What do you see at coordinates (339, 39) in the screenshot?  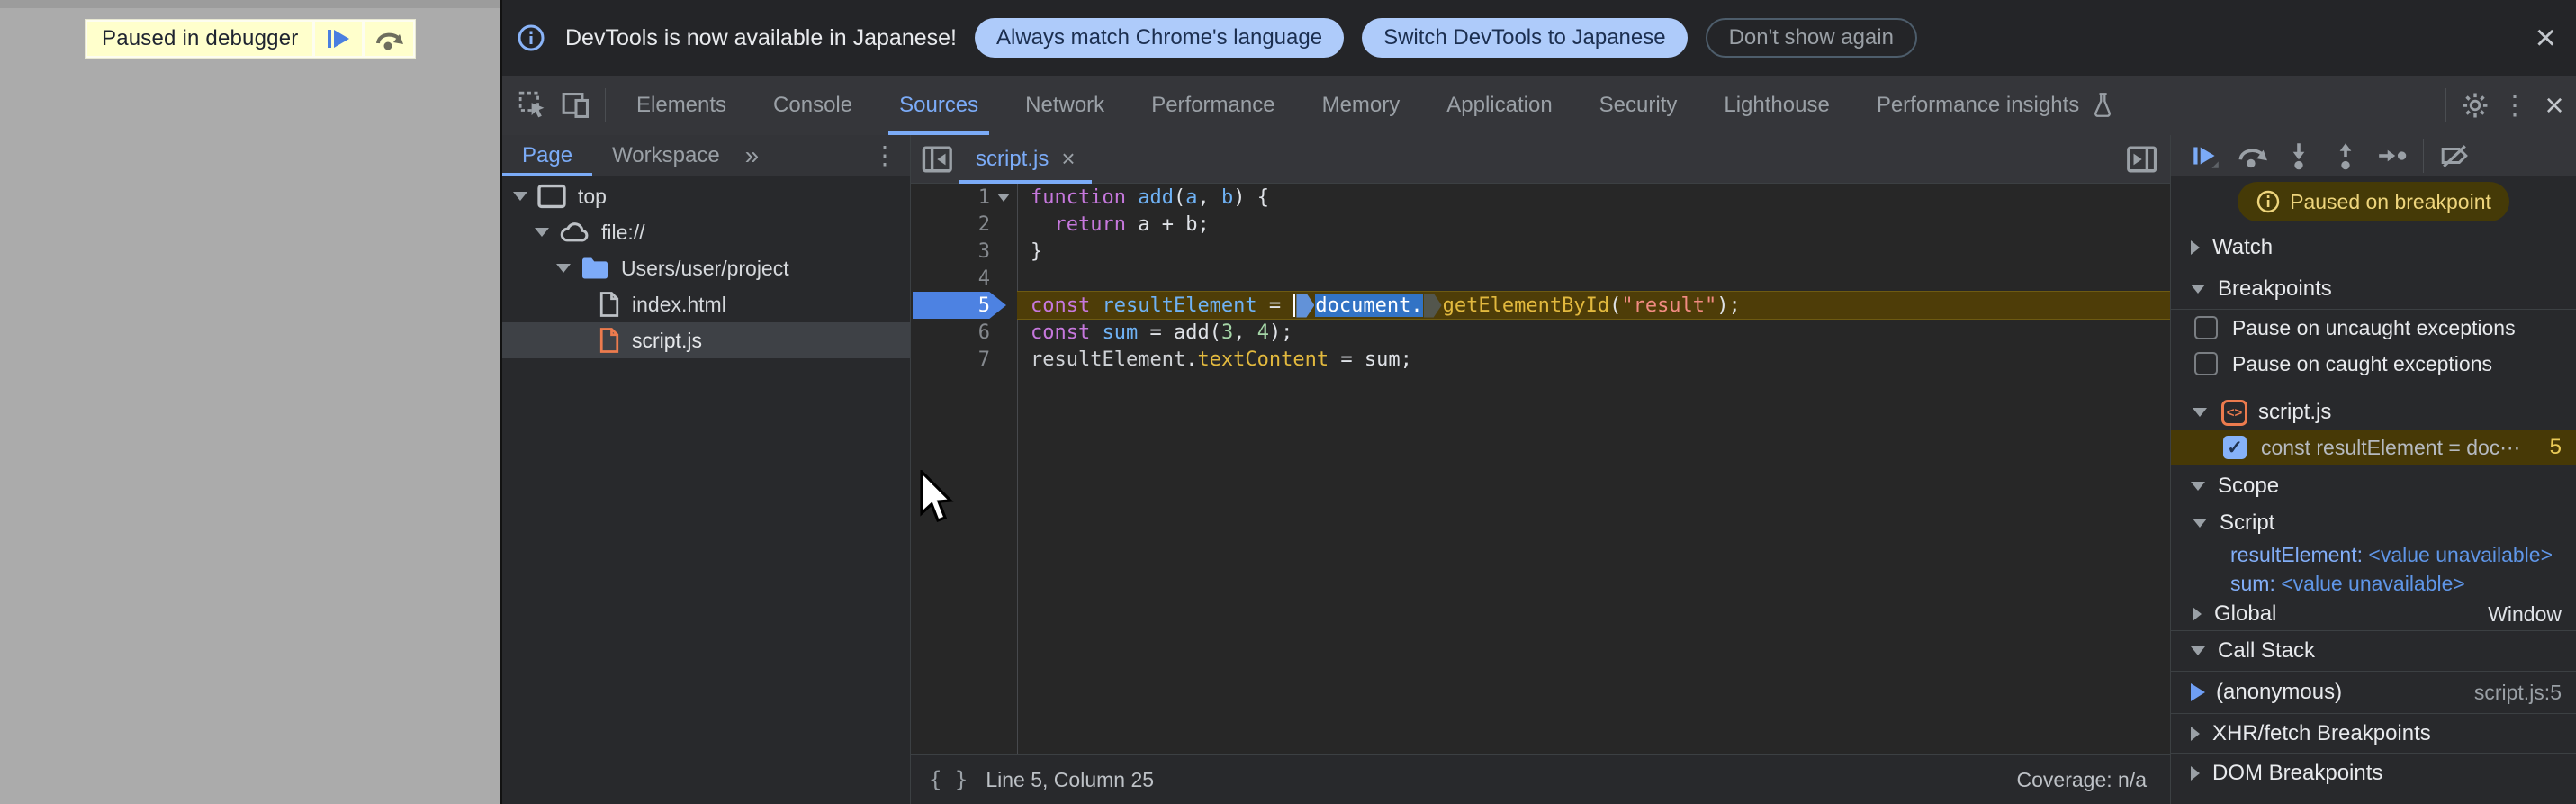 I see `banner-resume-button` at bounding box center [339, 39].